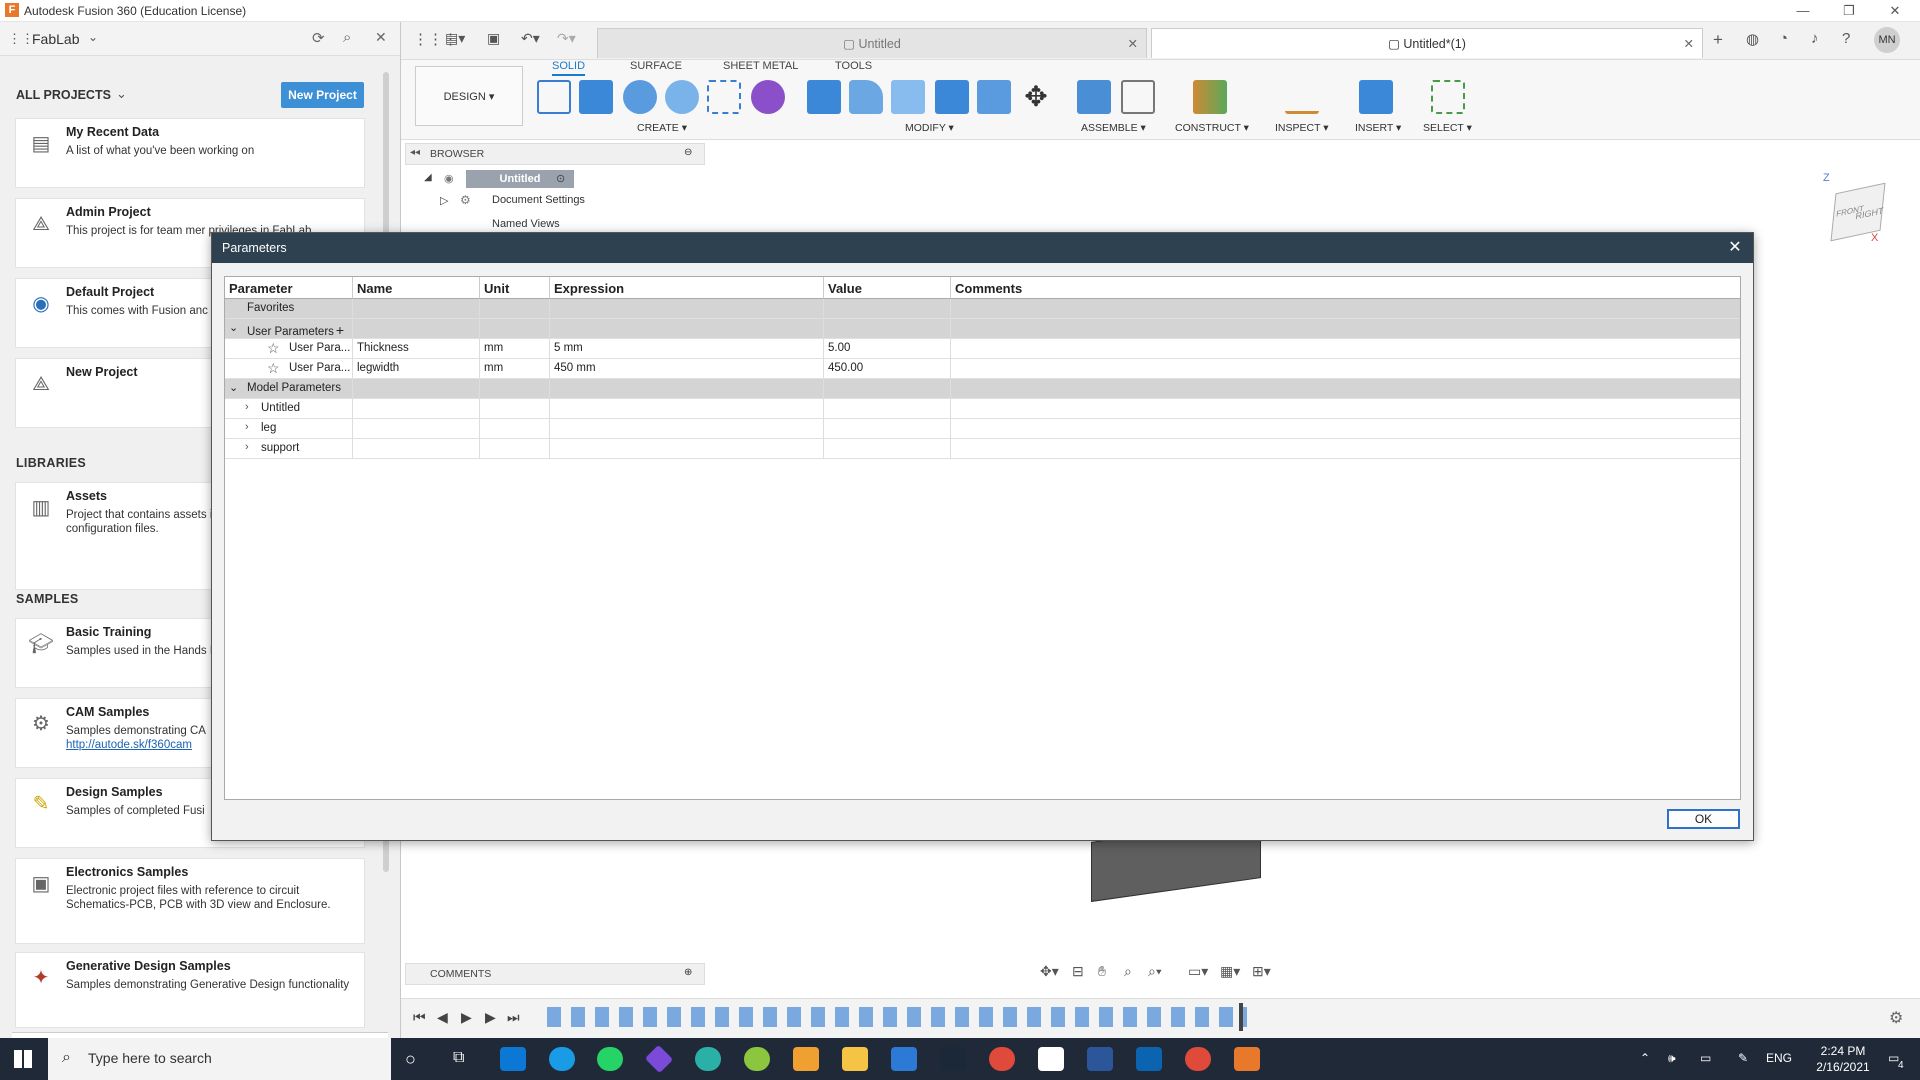 The width and height of the screenshot is (1920, 1080). What do you see at coordinates (1212, 128) in the screenshot?
I see `construct-menu: CONSTRUCT ▾` at bounding box center [1212, 128].